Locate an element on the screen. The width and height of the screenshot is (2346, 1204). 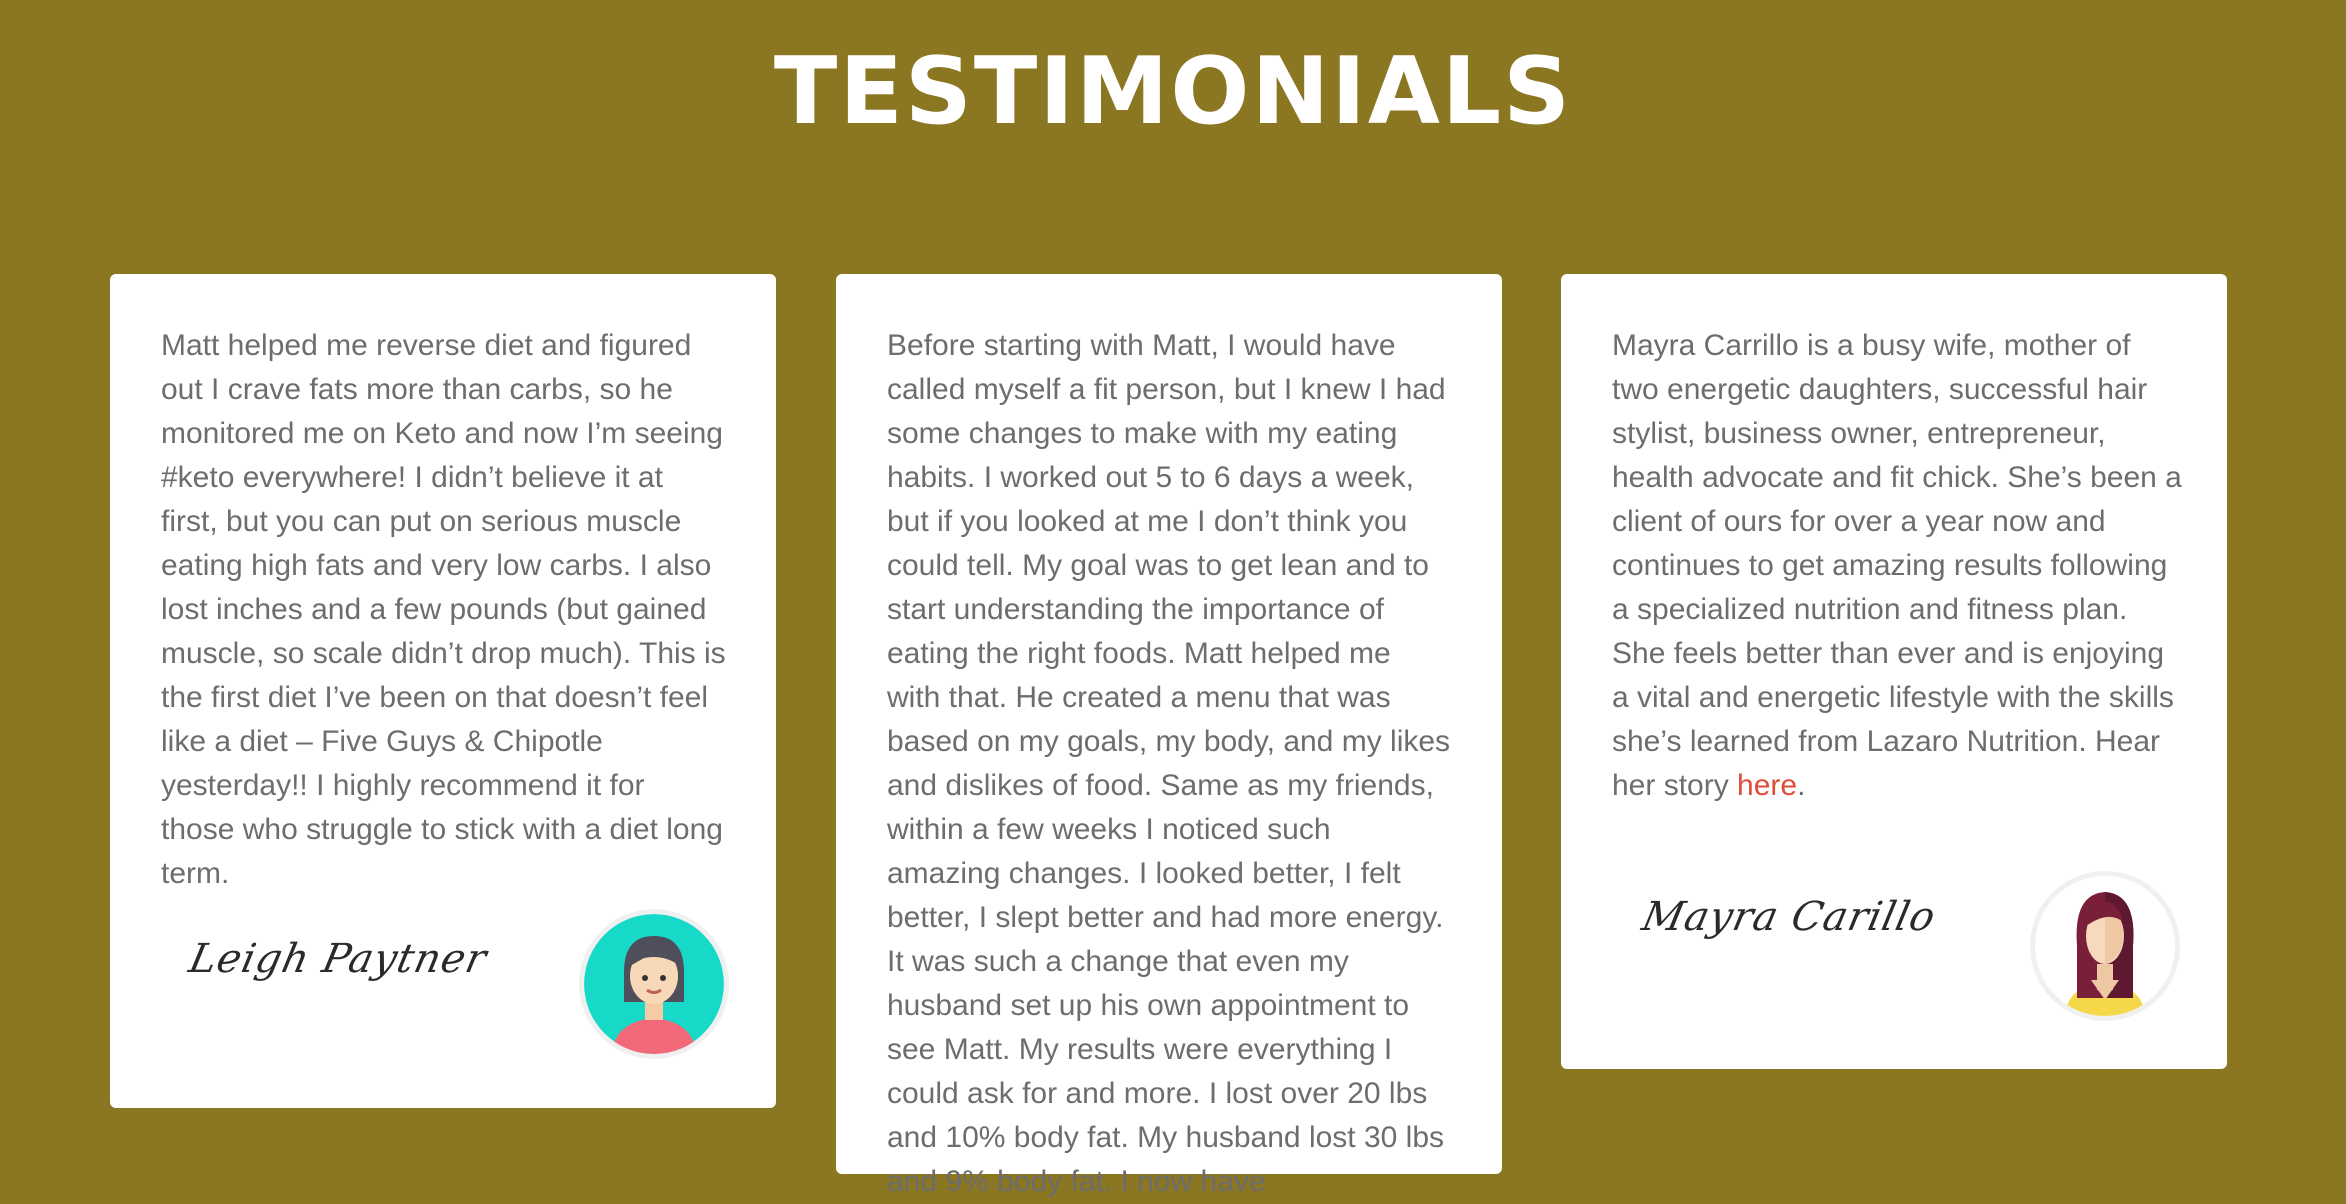
woman-dark-hair-avatar-icon is located at coordinates (2105, 946).